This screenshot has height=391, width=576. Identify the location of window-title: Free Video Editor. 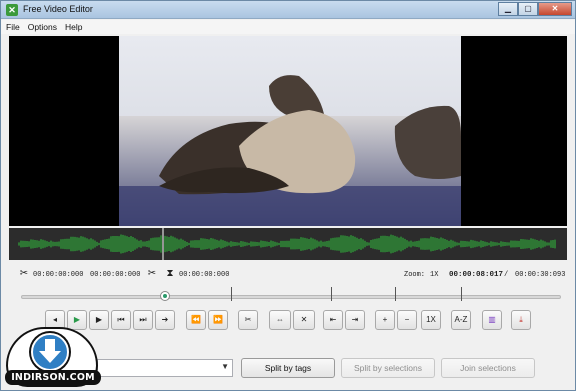
(58, 9).